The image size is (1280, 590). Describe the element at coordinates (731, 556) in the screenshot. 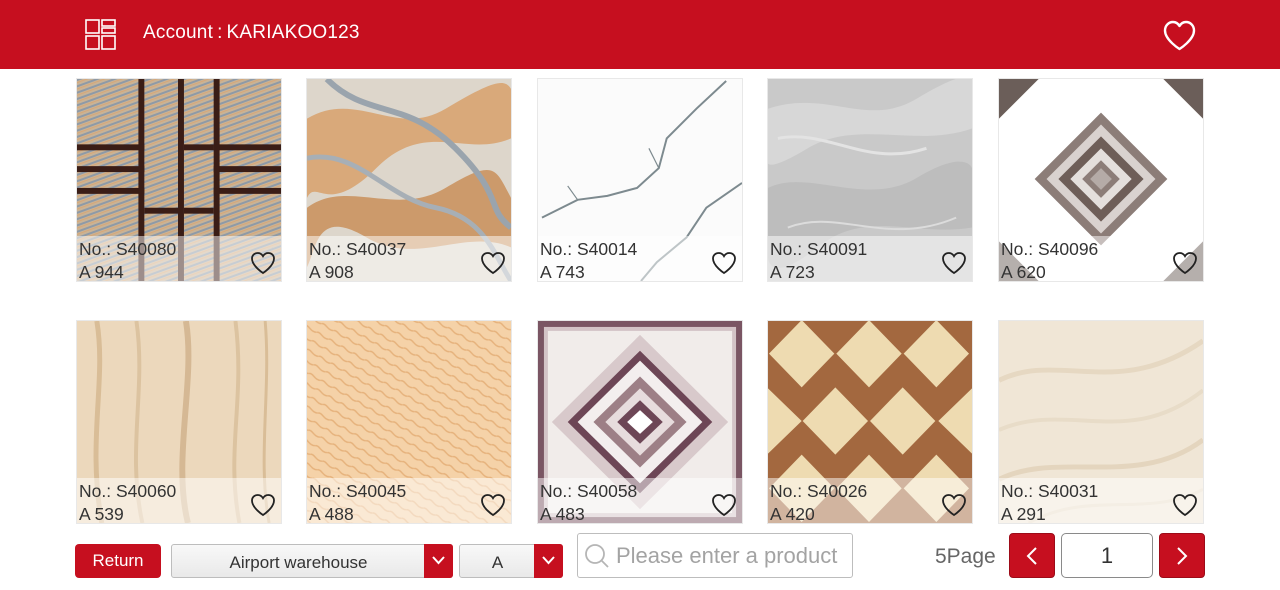

I see `search-input` at that location.